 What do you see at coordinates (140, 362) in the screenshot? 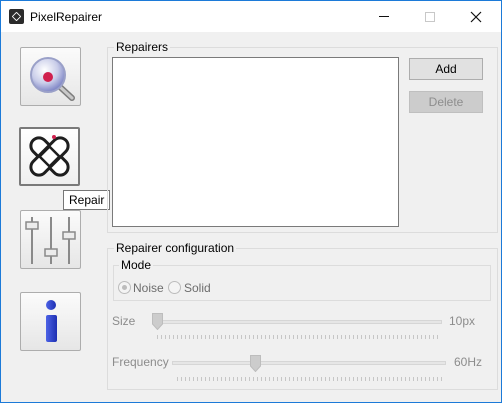
I see `frequency-label: Frequency` at bounding box center [140, 362].